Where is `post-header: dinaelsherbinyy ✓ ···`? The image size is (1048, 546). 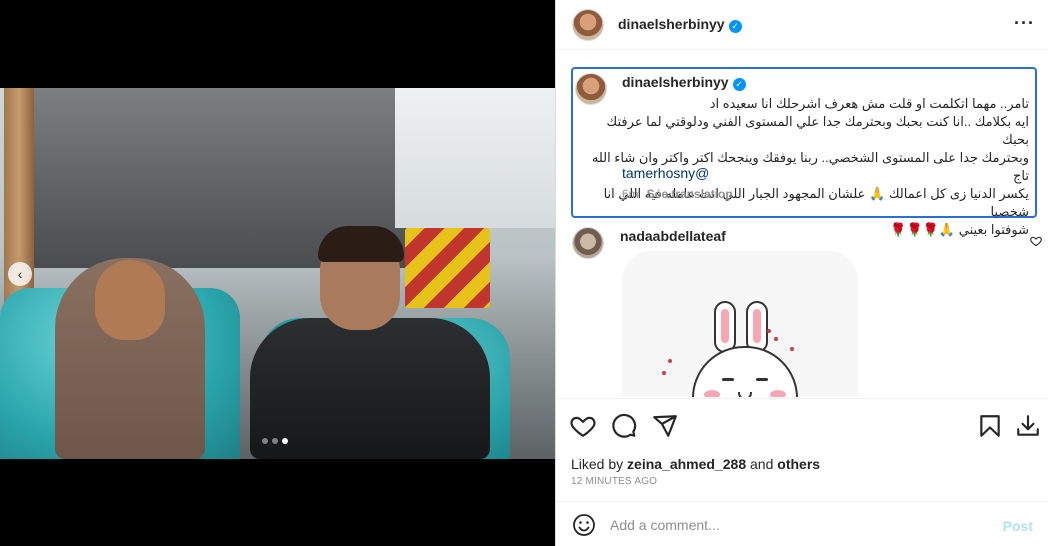 post-header: dinaelsherbinyy ✓ ··· is located at coordinates (802, 25).